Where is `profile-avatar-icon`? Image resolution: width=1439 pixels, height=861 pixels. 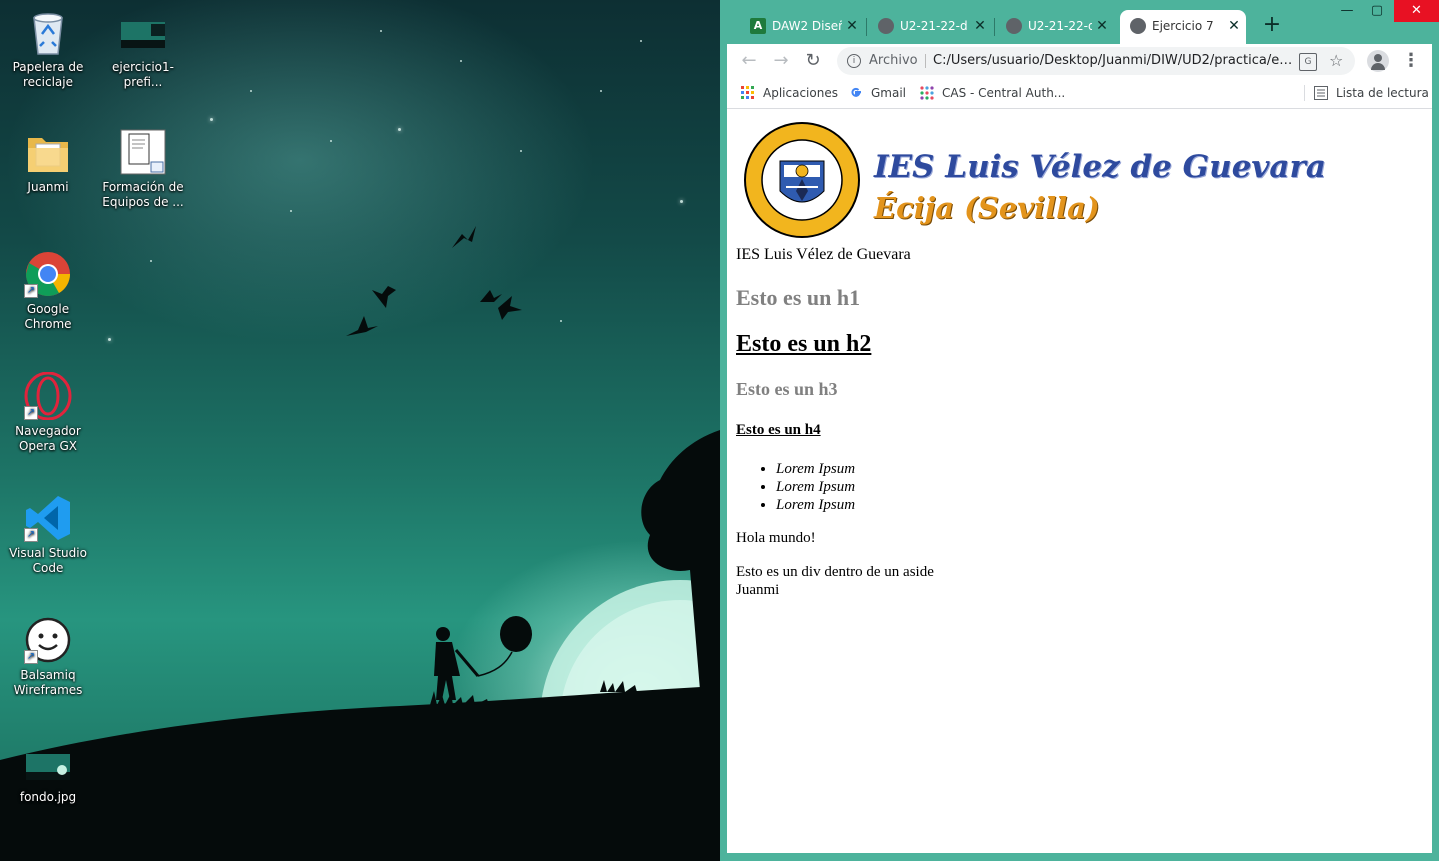
profile-avatar-icon is located at coordinates (1378, 61).